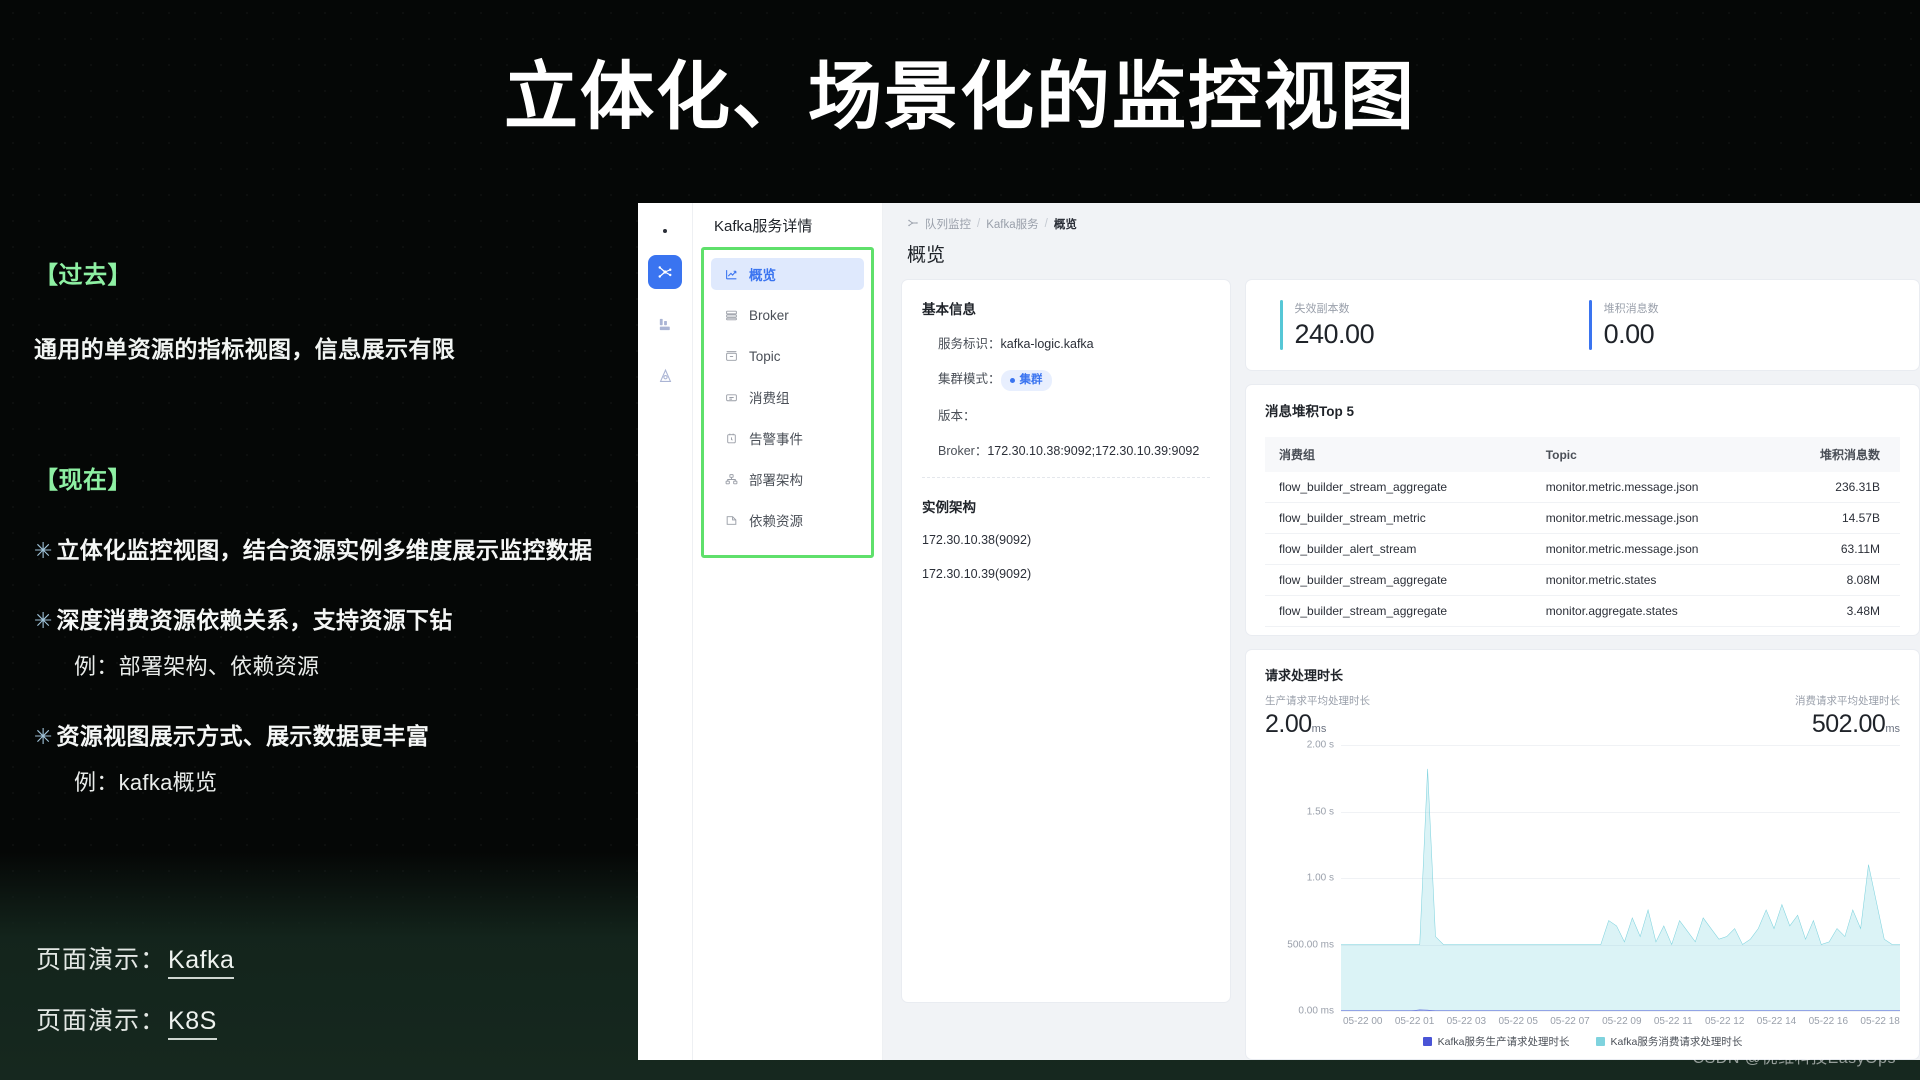  I want to click on demo-link-kafka: Kafka, so click(201, 962).